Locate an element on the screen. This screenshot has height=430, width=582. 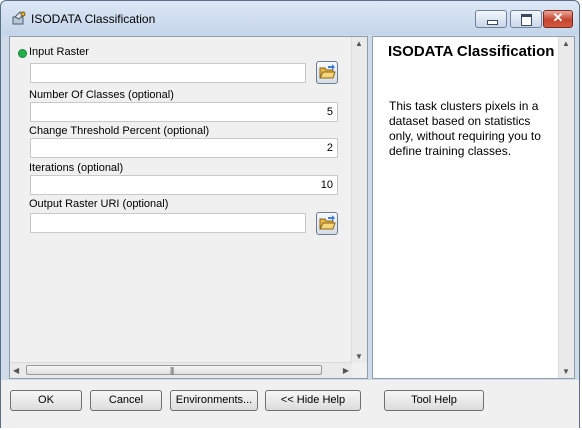
close-icon: ✕ is located at coordinates (558, 17).